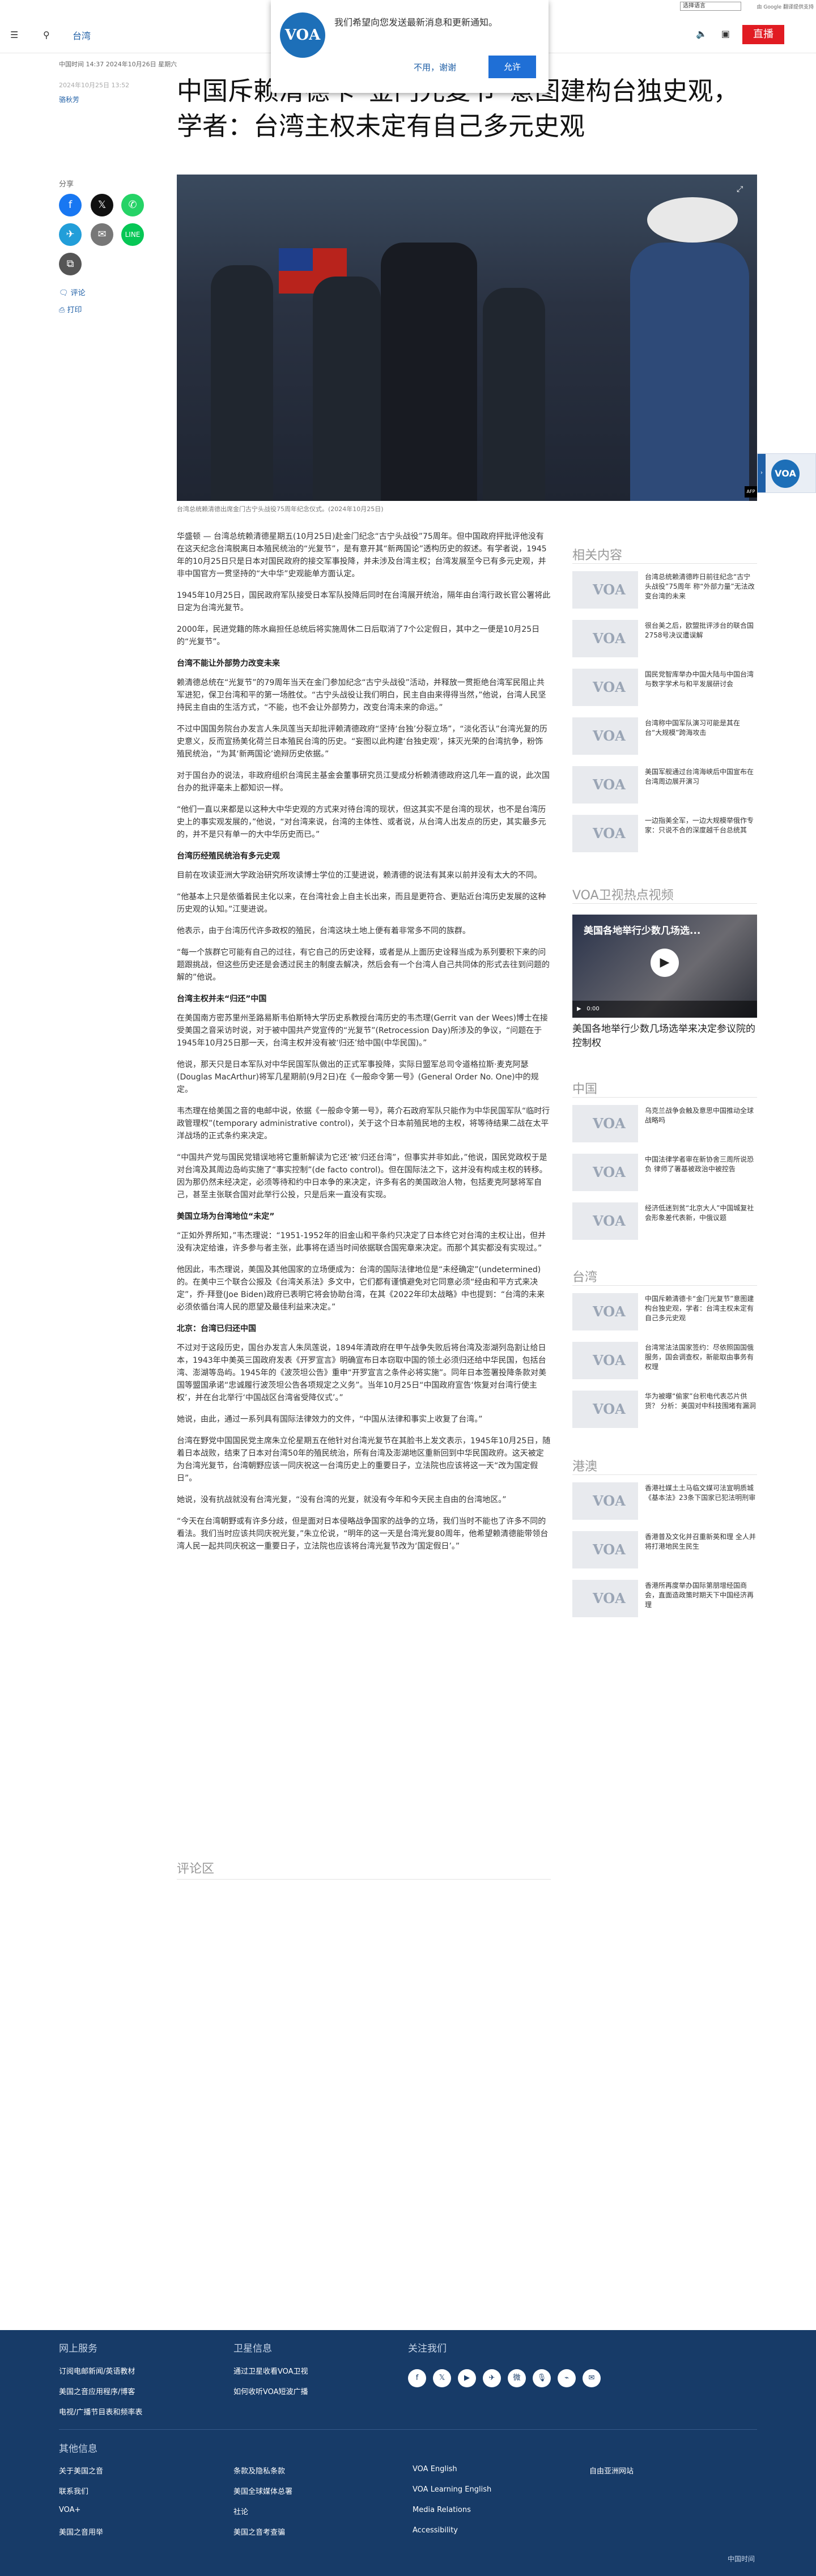 The height and width of the screenshot is (2576, 816). I want to click on story-title: 国民党智库举办中国大陆与中国台湾与数字学术与和平发展研讨会, so click(701, 679).